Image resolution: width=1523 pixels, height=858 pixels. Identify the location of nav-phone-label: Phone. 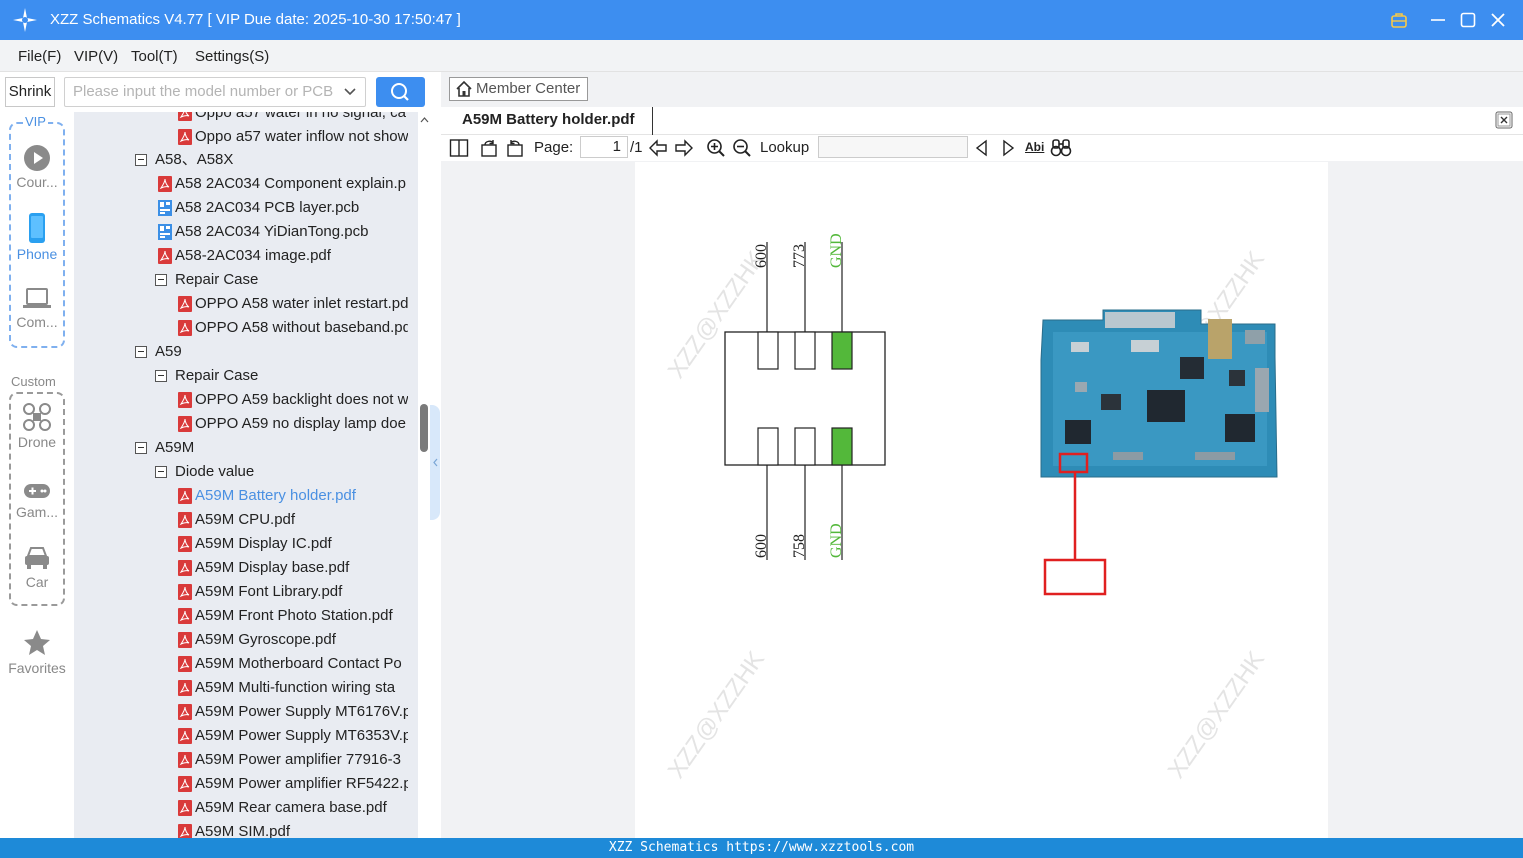
(37, 254).